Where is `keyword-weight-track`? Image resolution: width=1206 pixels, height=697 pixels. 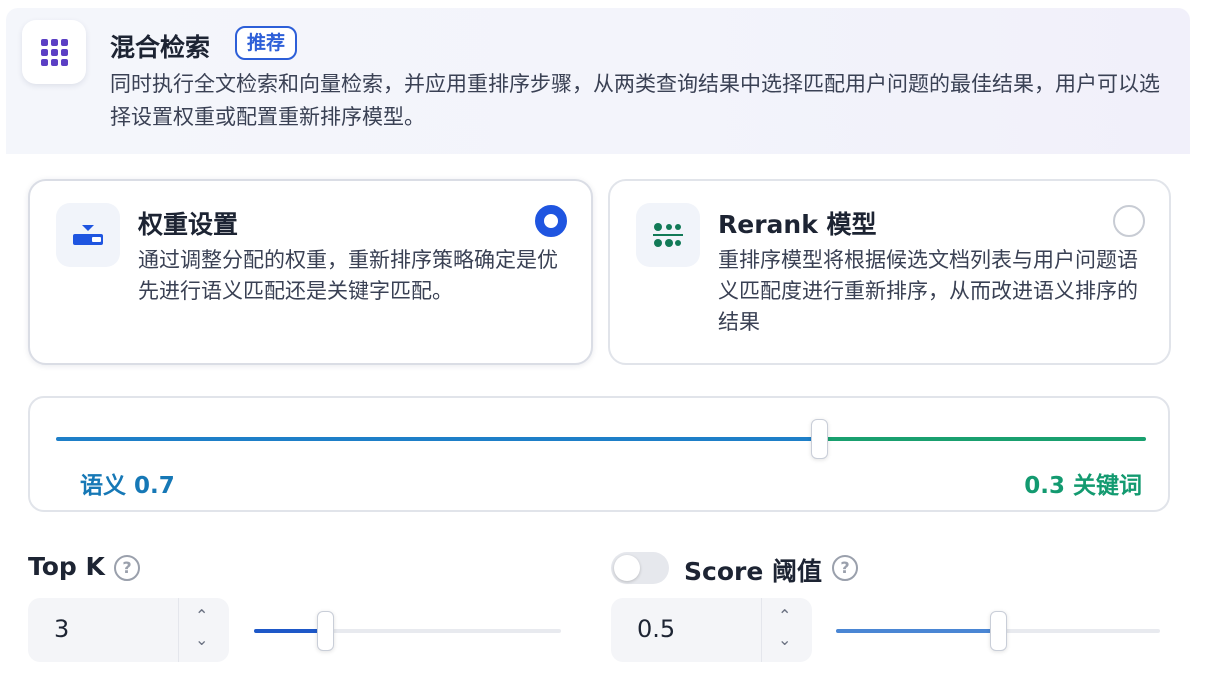 keyword-weight-track is located at coordinates (984, 439).